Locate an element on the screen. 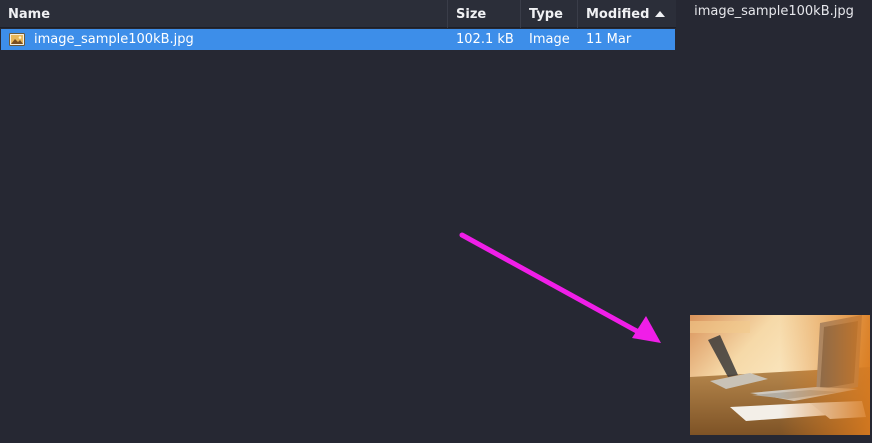 This screenshot has height=443, width=872. sort-up-icon is located at coordinates (660, 14).